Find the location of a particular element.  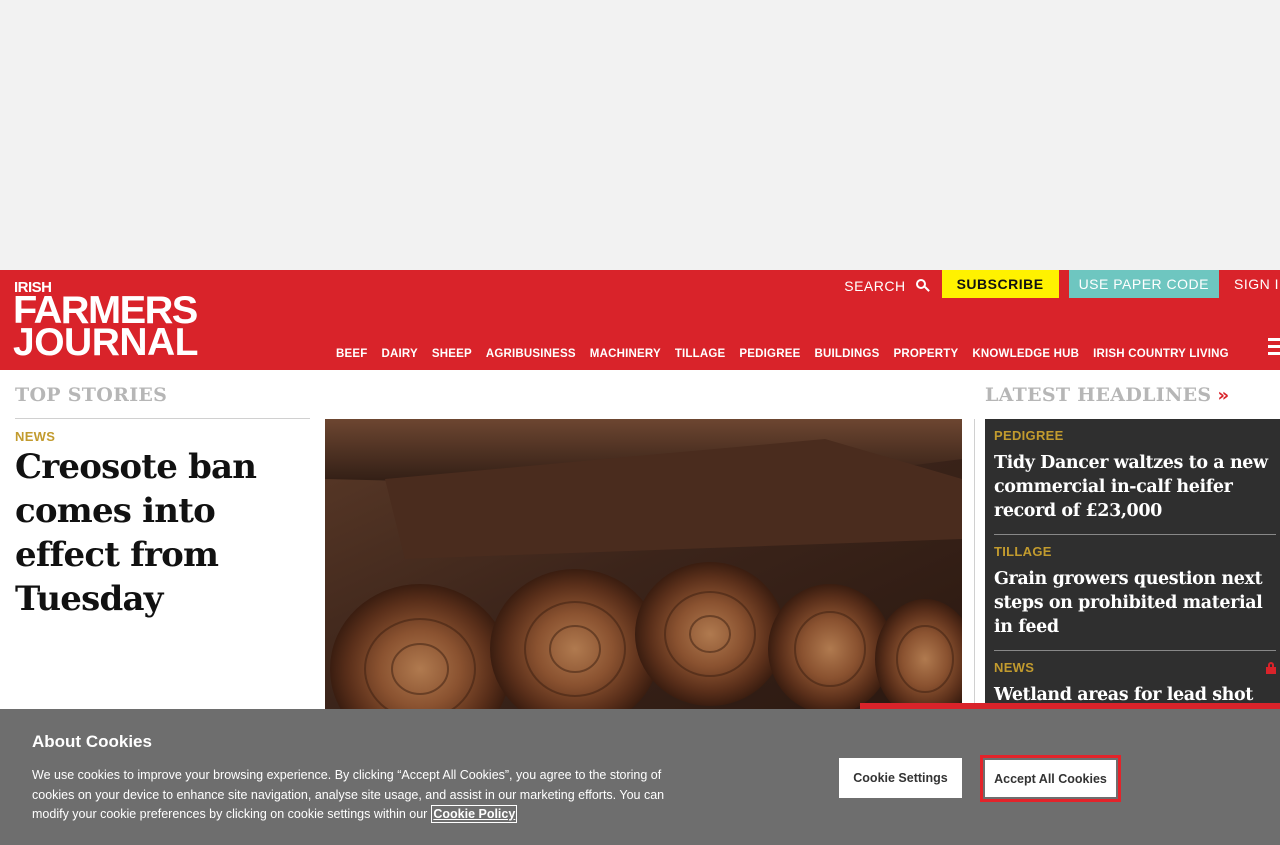

search-button: SEARCH is located at coordinates (887, 284).